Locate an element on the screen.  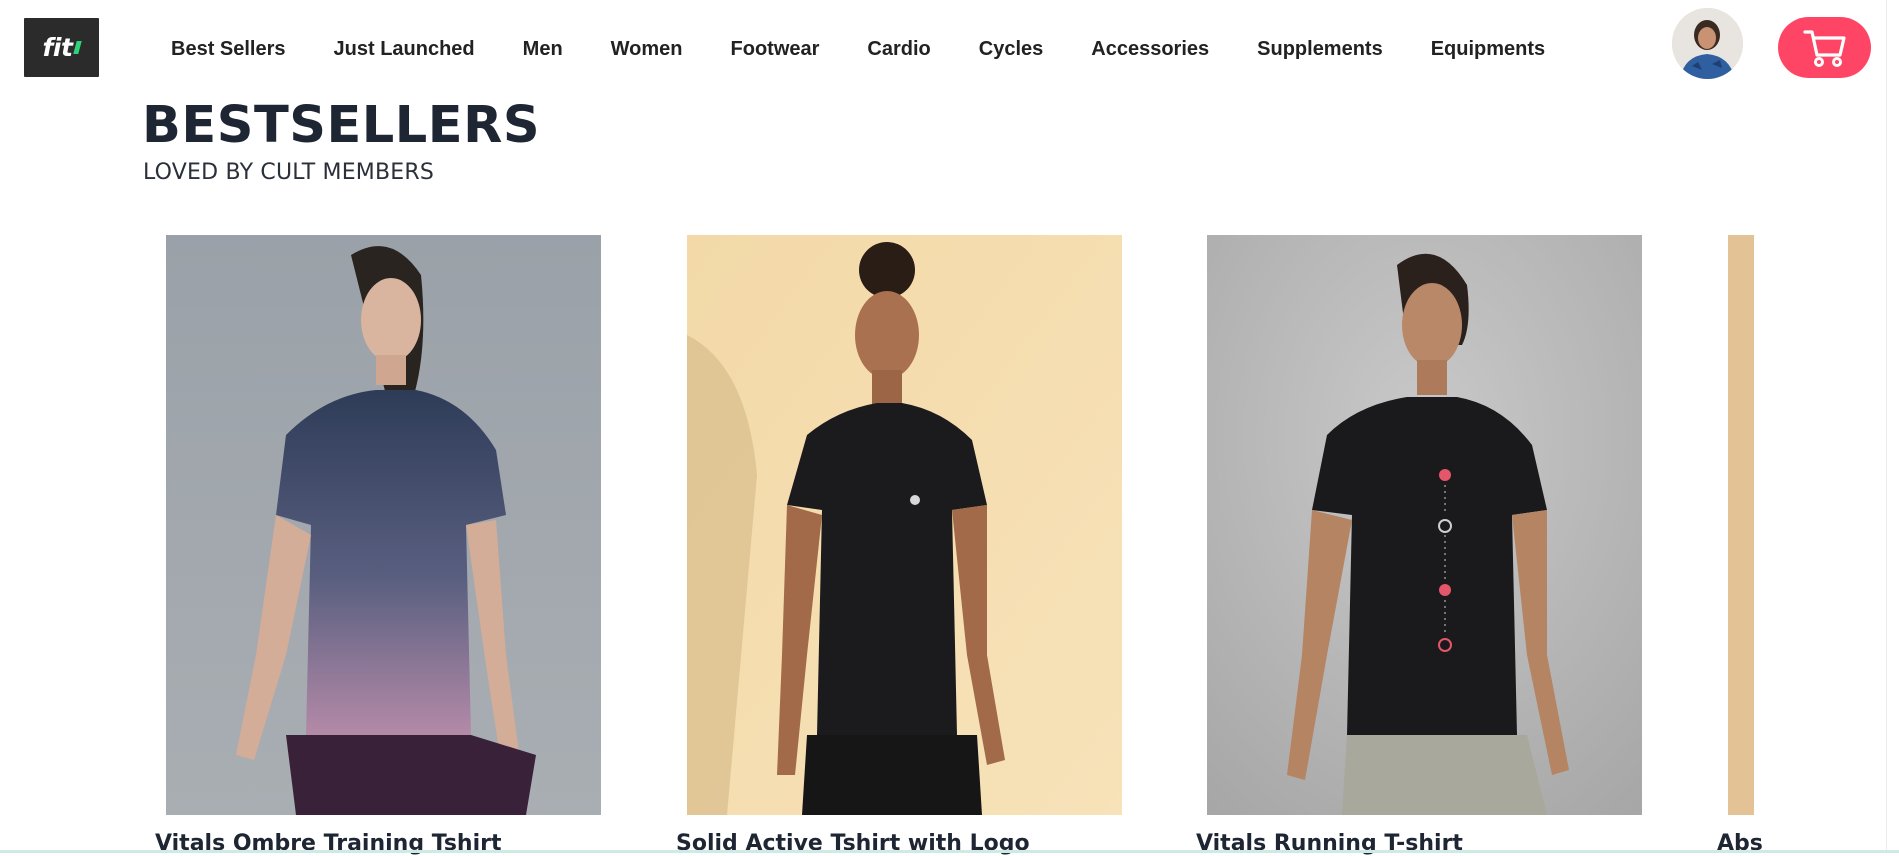
cart-button is located at coordinates (1824, 47).